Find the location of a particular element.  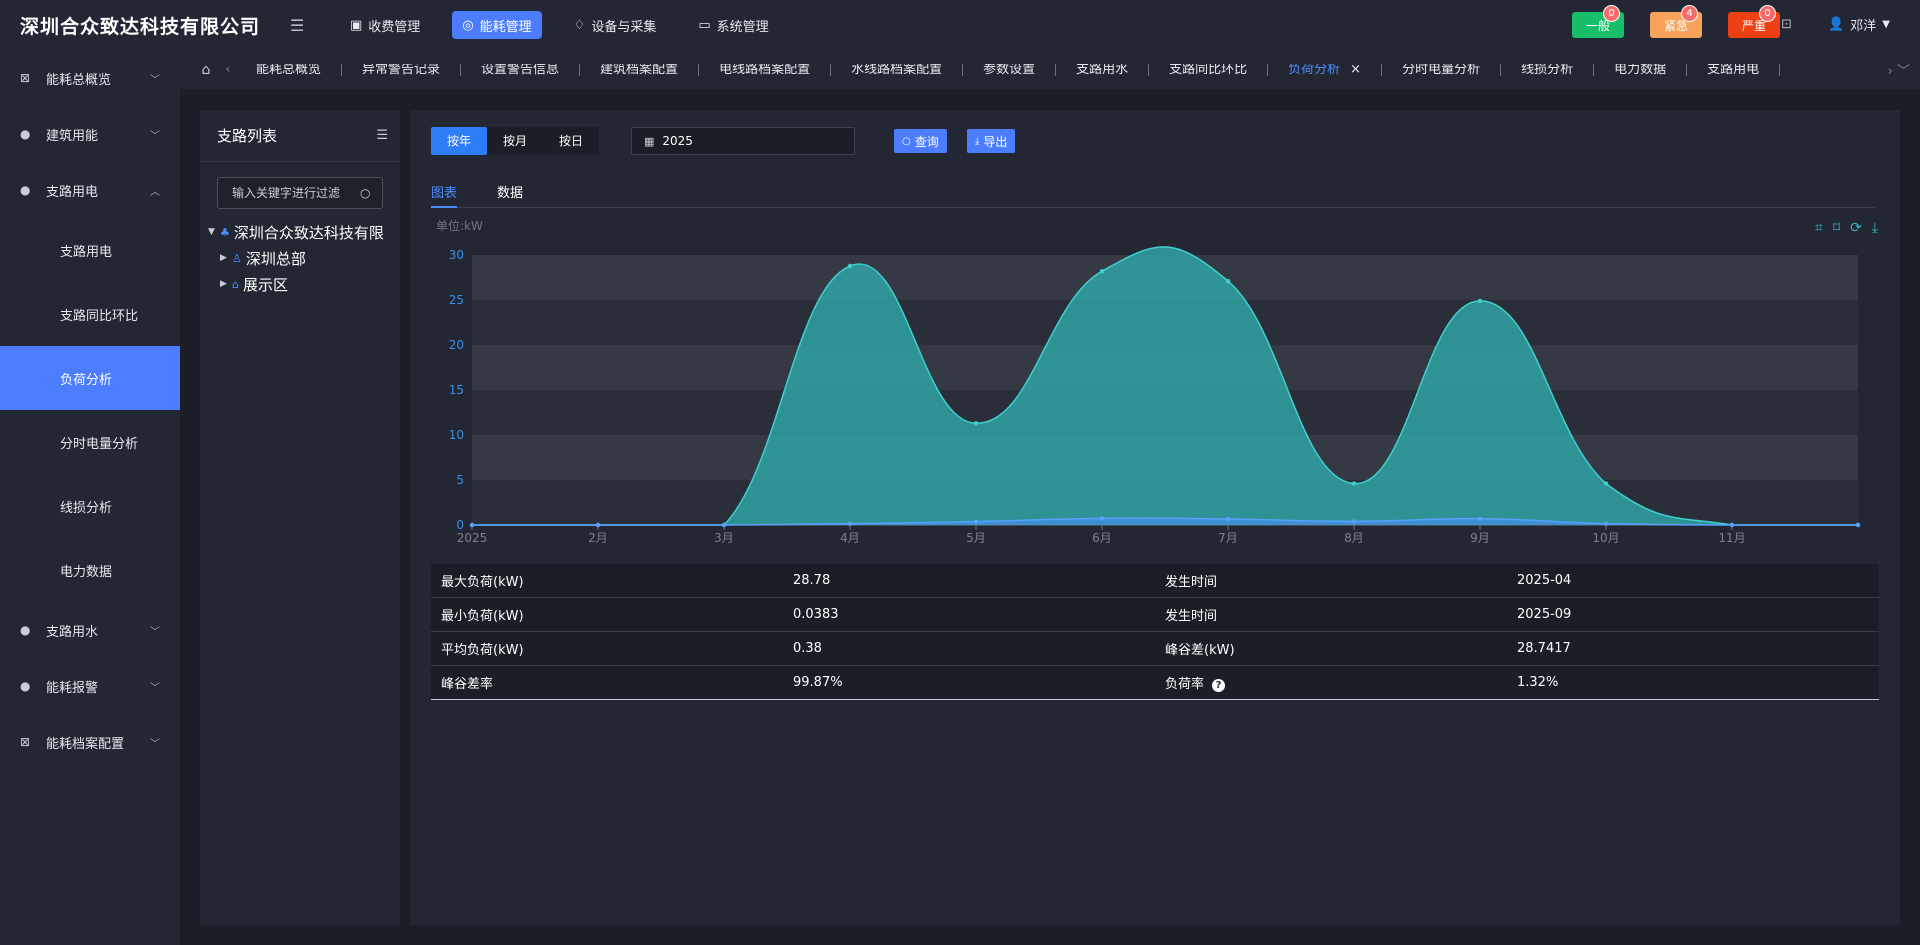

branch-list-panel: 支路列表 ☰ ○ ▼ ♣深圳合众致达科技有限 ▶ ♙深圳总部 ▶ ⌂展示区 is located at coordinates (300, 517).